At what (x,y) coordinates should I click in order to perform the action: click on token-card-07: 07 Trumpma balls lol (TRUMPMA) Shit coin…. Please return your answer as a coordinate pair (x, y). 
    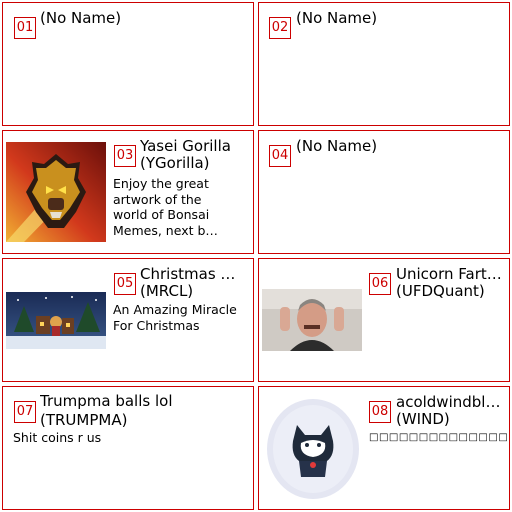
    Looking at the image, I should click on (128, 448).